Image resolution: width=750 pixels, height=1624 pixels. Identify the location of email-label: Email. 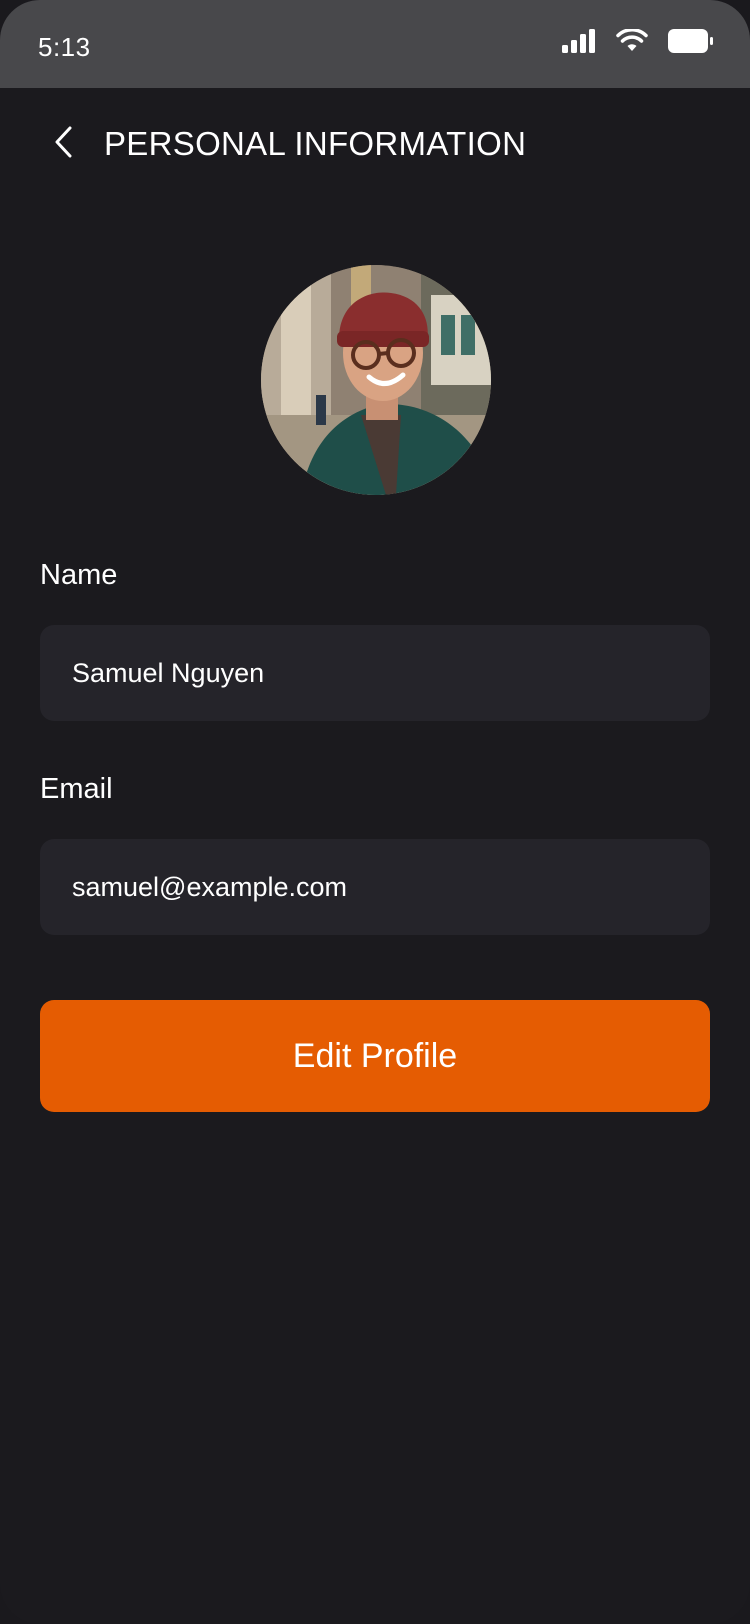
(76, 789).